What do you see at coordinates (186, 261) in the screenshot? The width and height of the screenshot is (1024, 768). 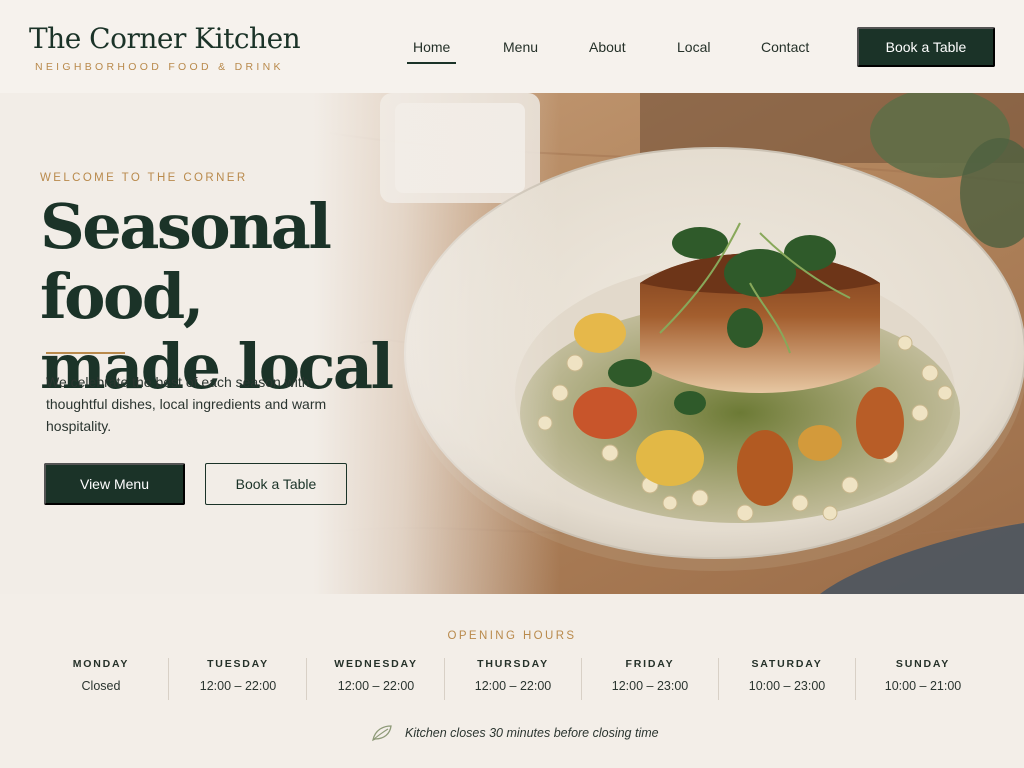 I see `hero-headline-line1: Seasonal food,` at bounding box center [186, 261].